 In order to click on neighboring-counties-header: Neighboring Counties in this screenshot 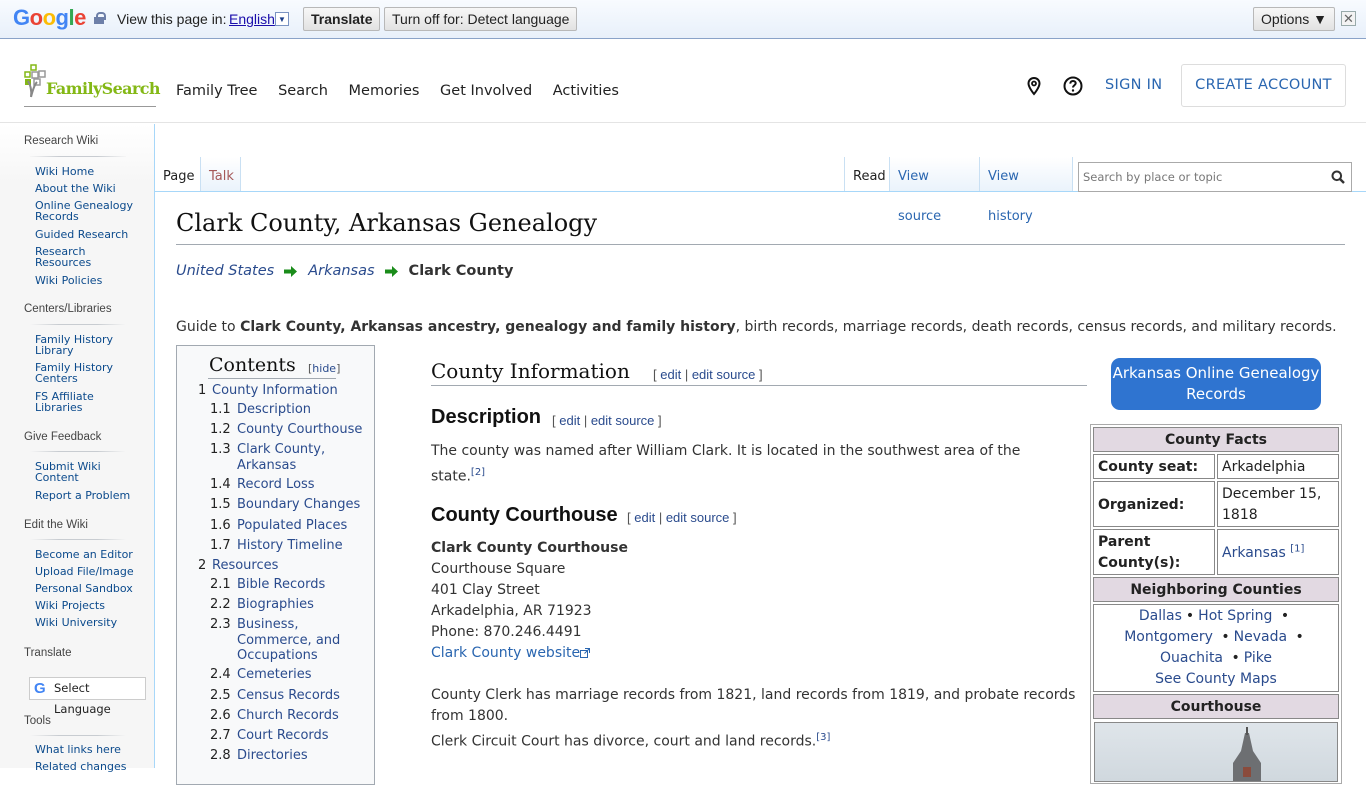, I will do `click(1216, 589)`.